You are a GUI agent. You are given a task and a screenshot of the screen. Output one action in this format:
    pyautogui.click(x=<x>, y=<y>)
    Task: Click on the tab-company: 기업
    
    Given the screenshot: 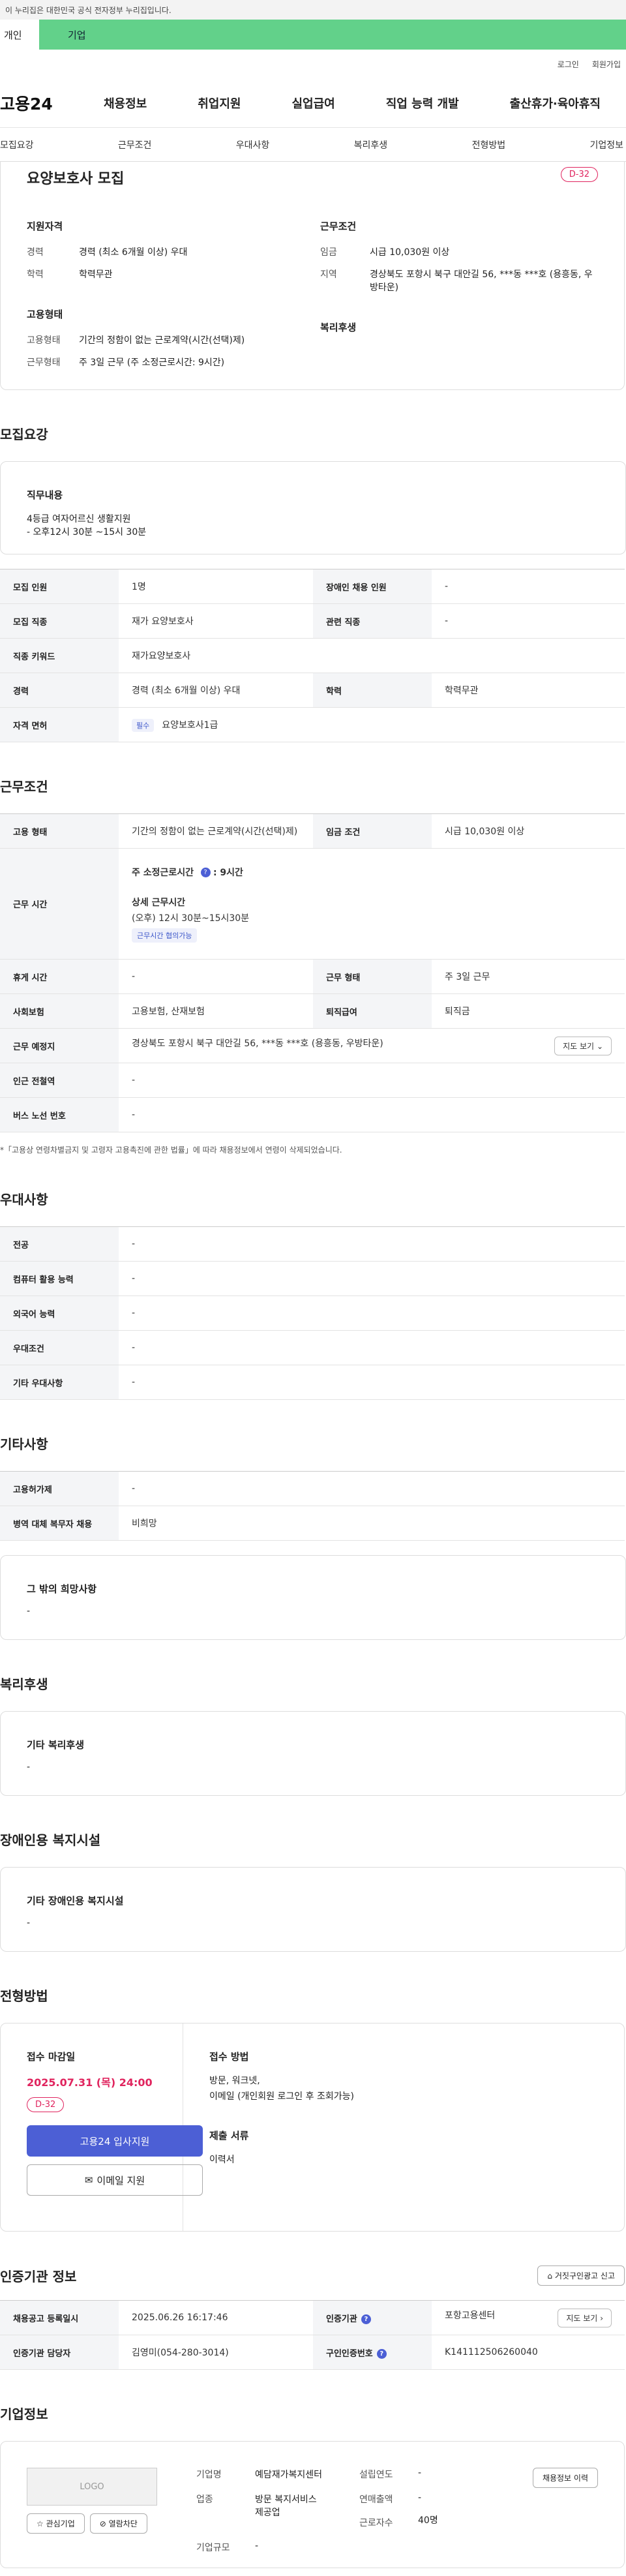 What is the action you would take?
    pyautogui.click(x=332, y=35)
    